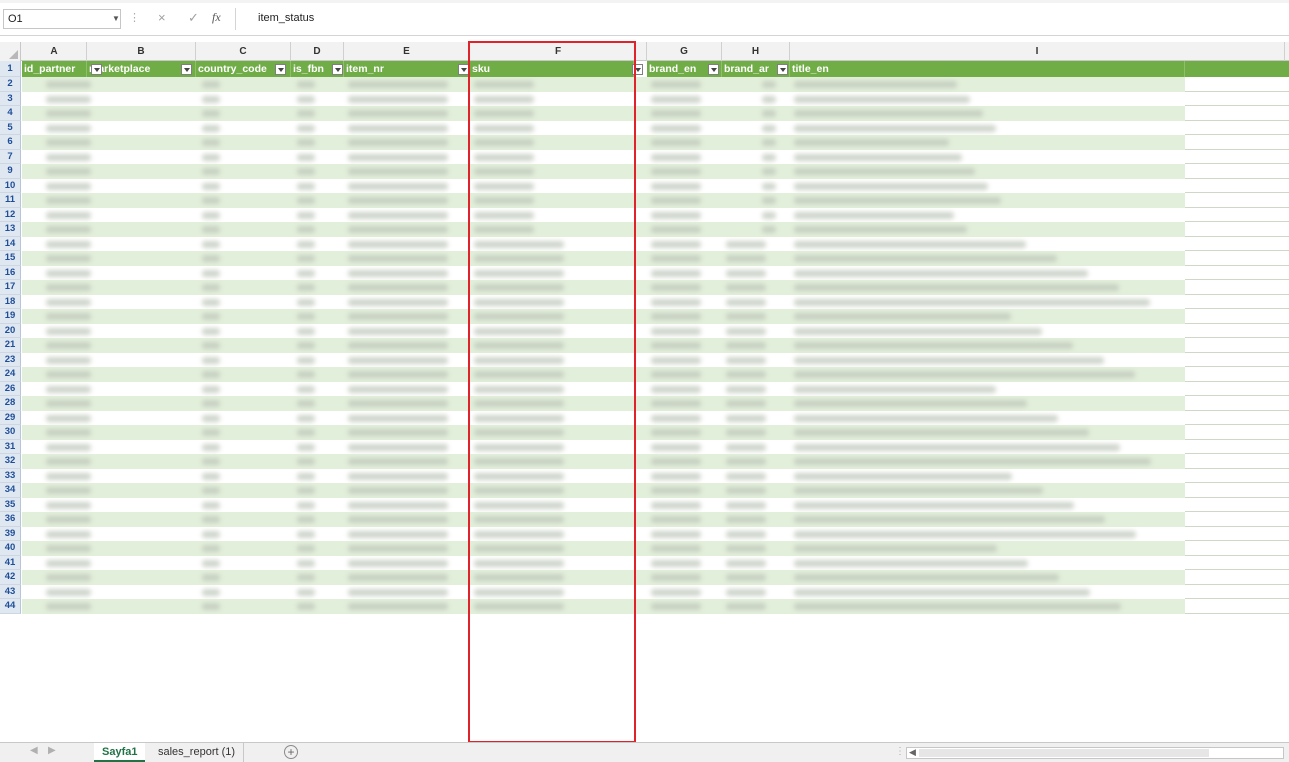  Describe the element at coordinates (10, 403) in the screenshot. I see `row-number: 28` at that location.